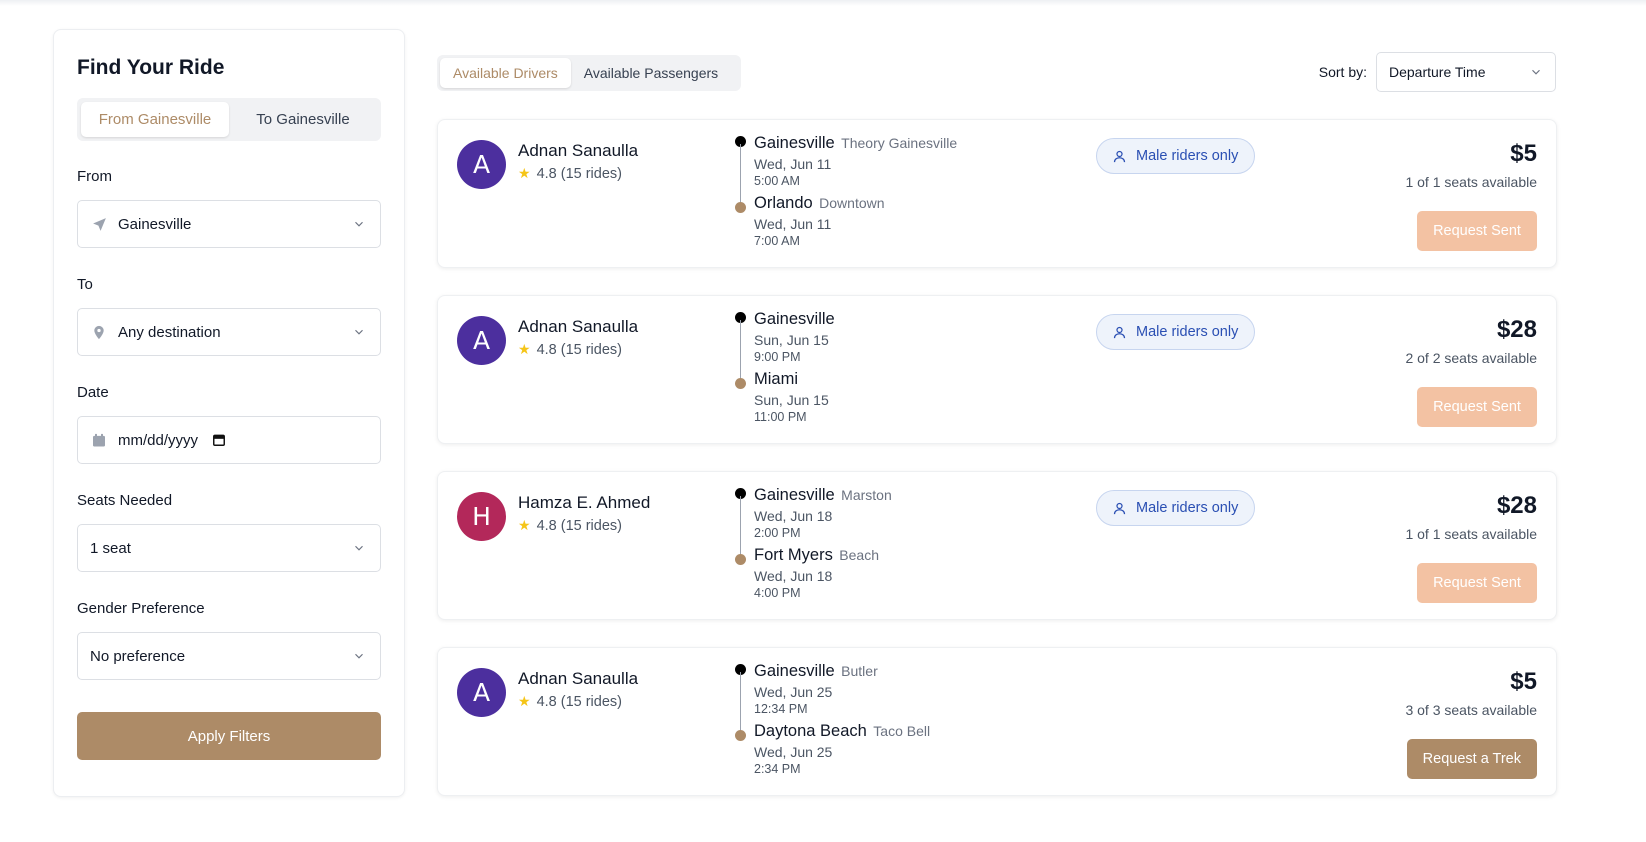  Describe the element at coordinates (141, 608) in the screenshot. I see `gender-label: Gender Preference` at that location.